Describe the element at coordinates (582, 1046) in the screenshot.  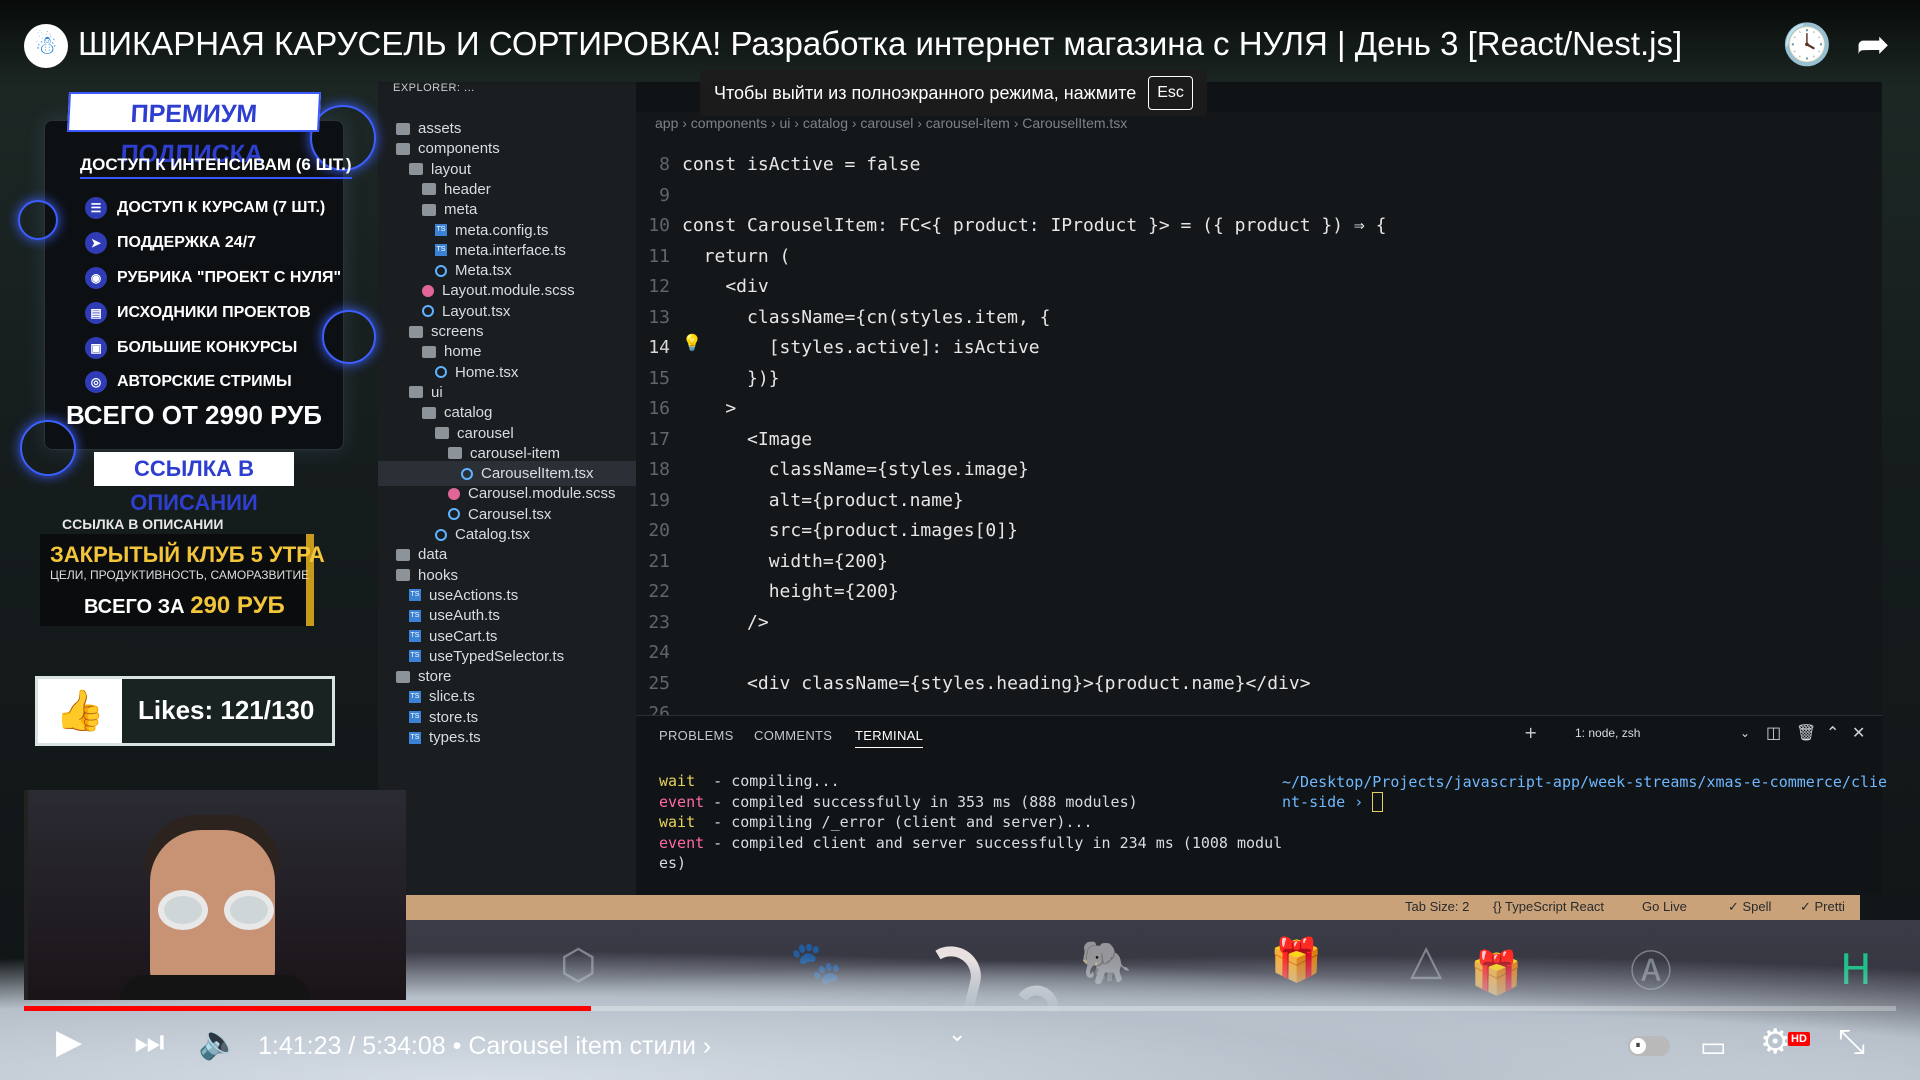
I see `chapter-title: • Carousel item стили ›` at that location.